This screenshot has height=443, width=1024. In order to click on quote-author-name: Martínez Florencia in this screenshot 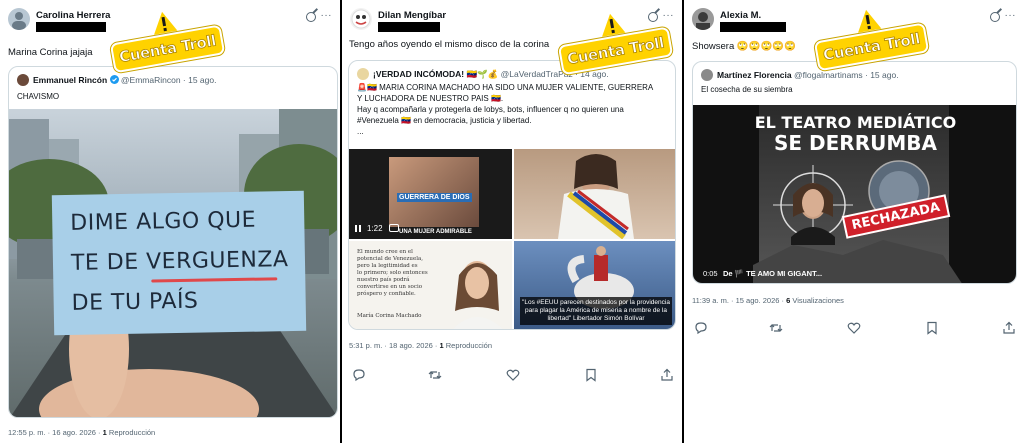, I will do `click(754, 75)`.